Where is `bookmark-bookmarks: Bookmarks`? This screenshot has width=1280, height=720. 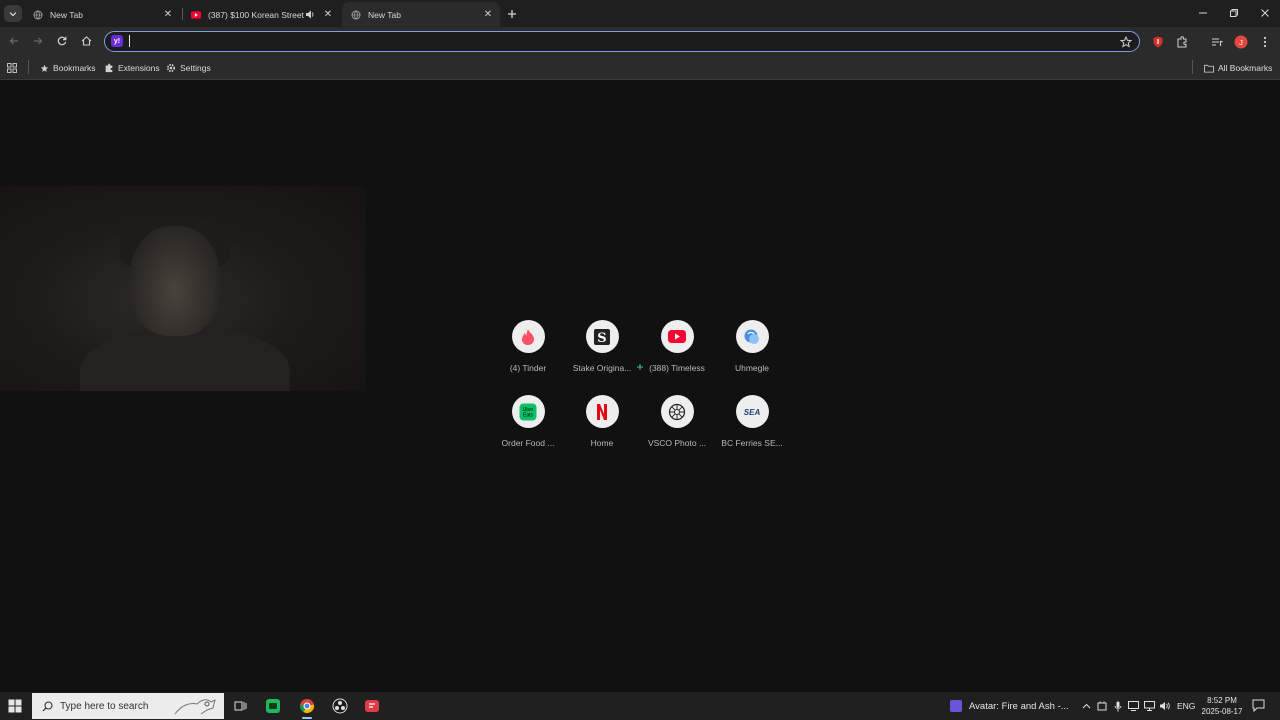
bookmark-bookmarks: Bookmarks is located at coordinates (67, 68).